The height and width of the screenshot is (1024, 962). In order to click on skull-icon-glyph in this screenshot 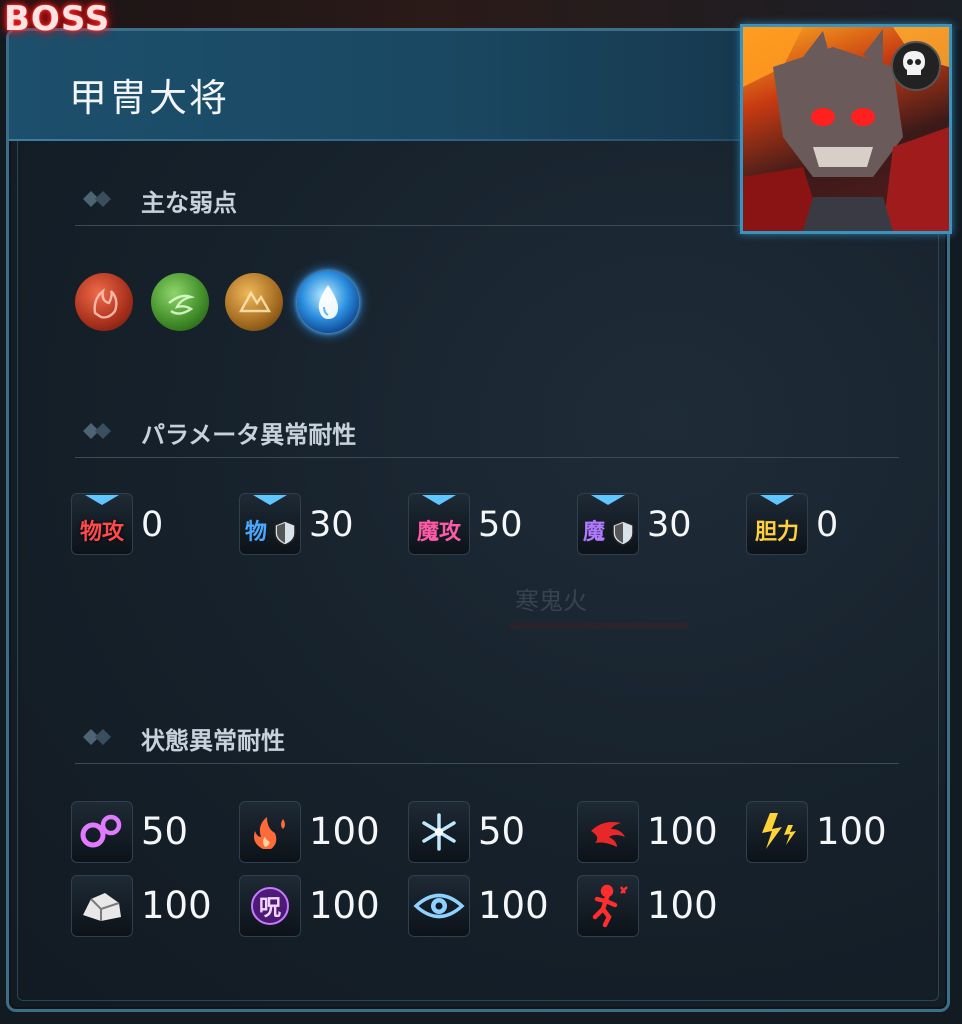, I will do `click(914, 63)`.